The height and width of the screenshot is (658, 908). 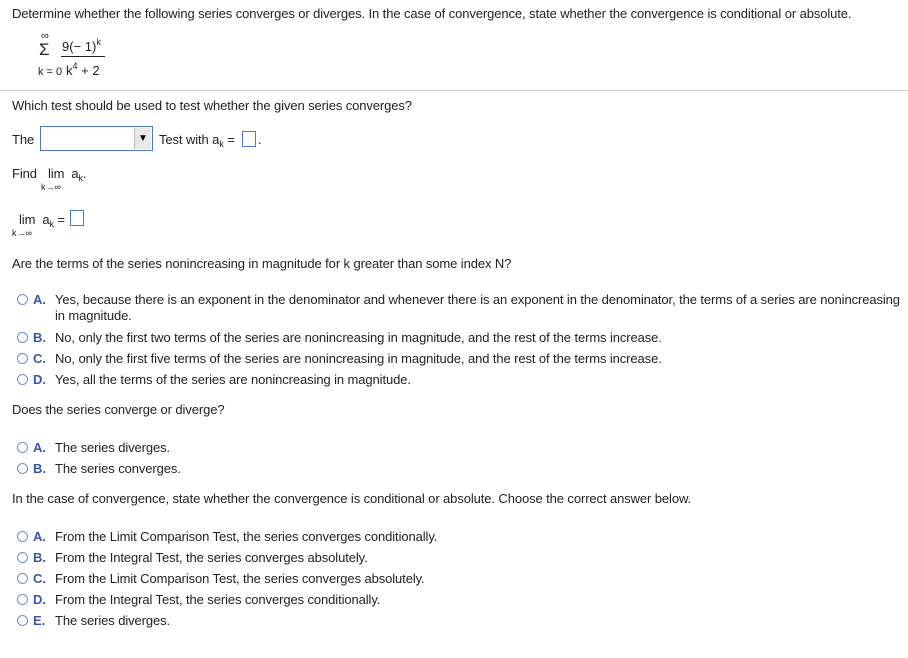 I want to click on ak-answer-input, so click(x=249, y=139).